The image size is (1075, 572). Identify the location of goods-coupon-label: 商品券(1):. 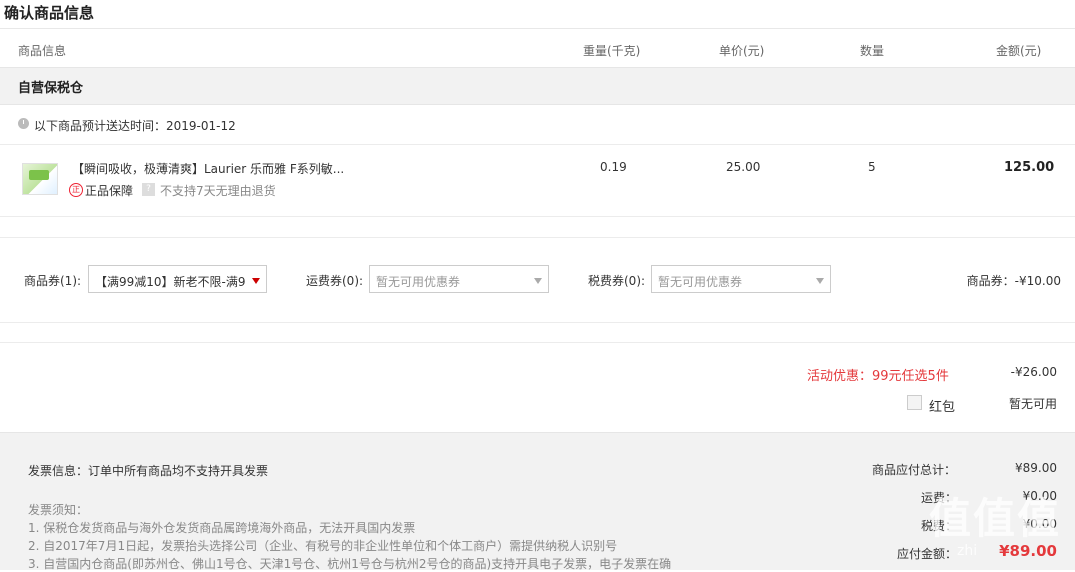
(53, 281).